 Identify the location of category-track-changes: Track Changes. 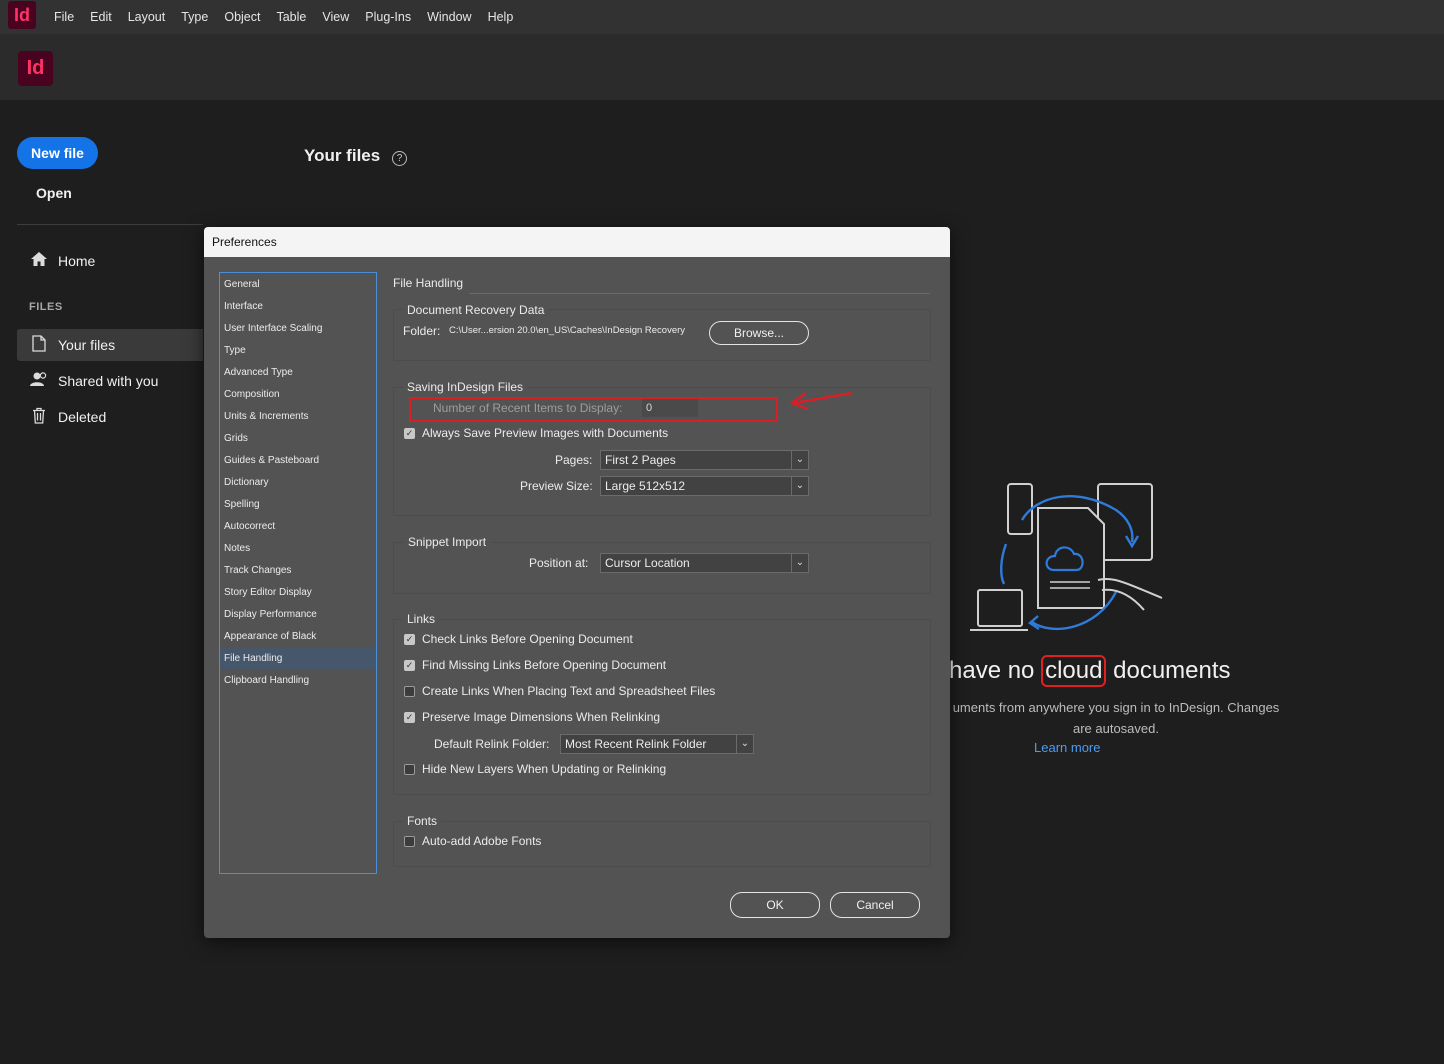
(298, 571).